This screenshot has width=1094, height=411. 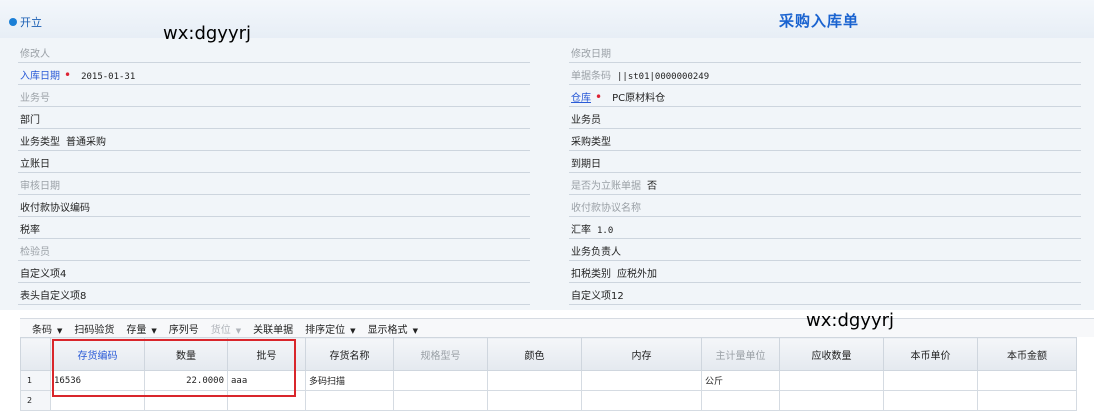 I want to click on right-field-10: 扣税类别 应税外加, so click(x=614, y=272).